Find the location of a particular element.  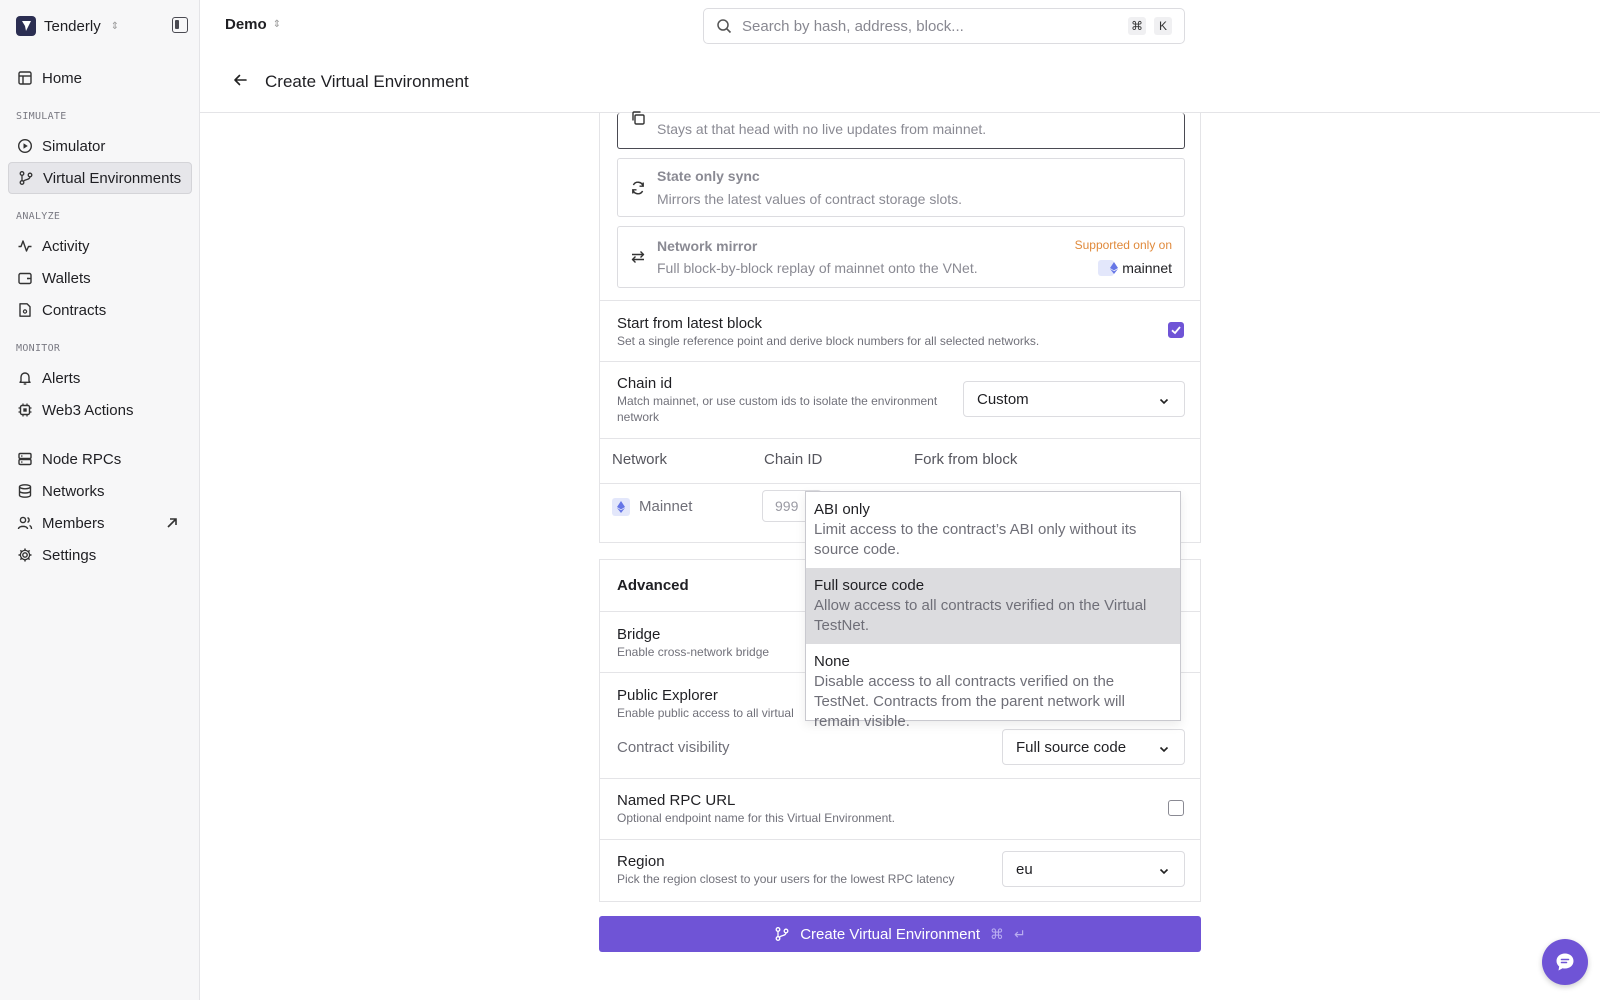

chain-id-value: Custom is located at coordinates (1003, 399).